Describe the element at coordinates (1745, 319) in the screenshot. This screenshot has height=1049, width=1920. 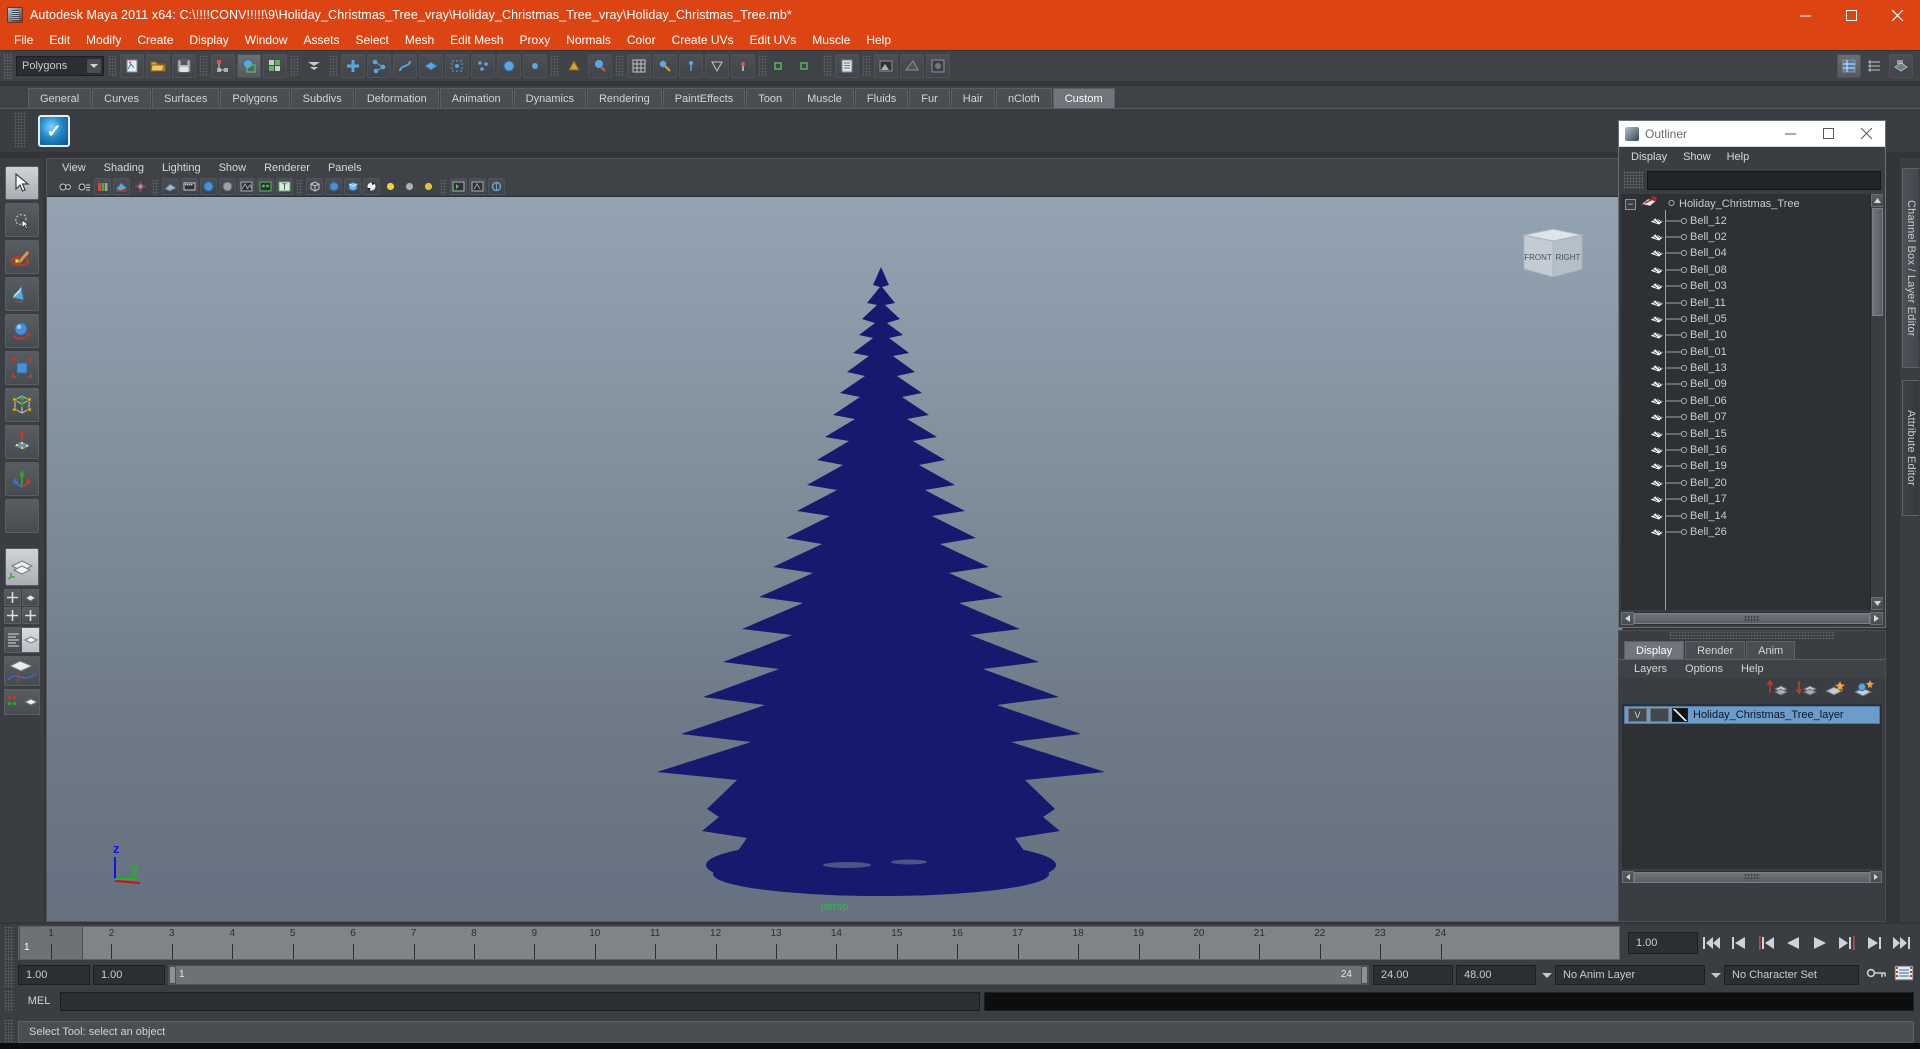
I see `outliner-item-bell_05: Bell_05` at that location.